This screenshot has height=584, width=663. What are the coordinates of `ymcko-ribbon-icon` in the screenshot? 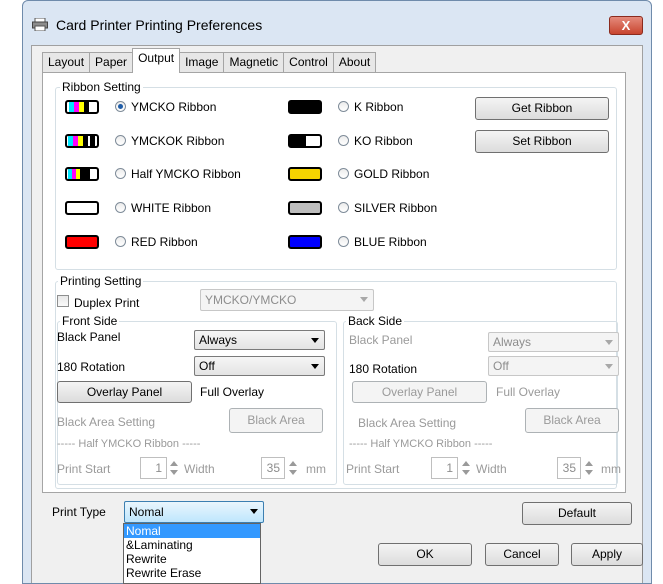 It's located at (82, 107).